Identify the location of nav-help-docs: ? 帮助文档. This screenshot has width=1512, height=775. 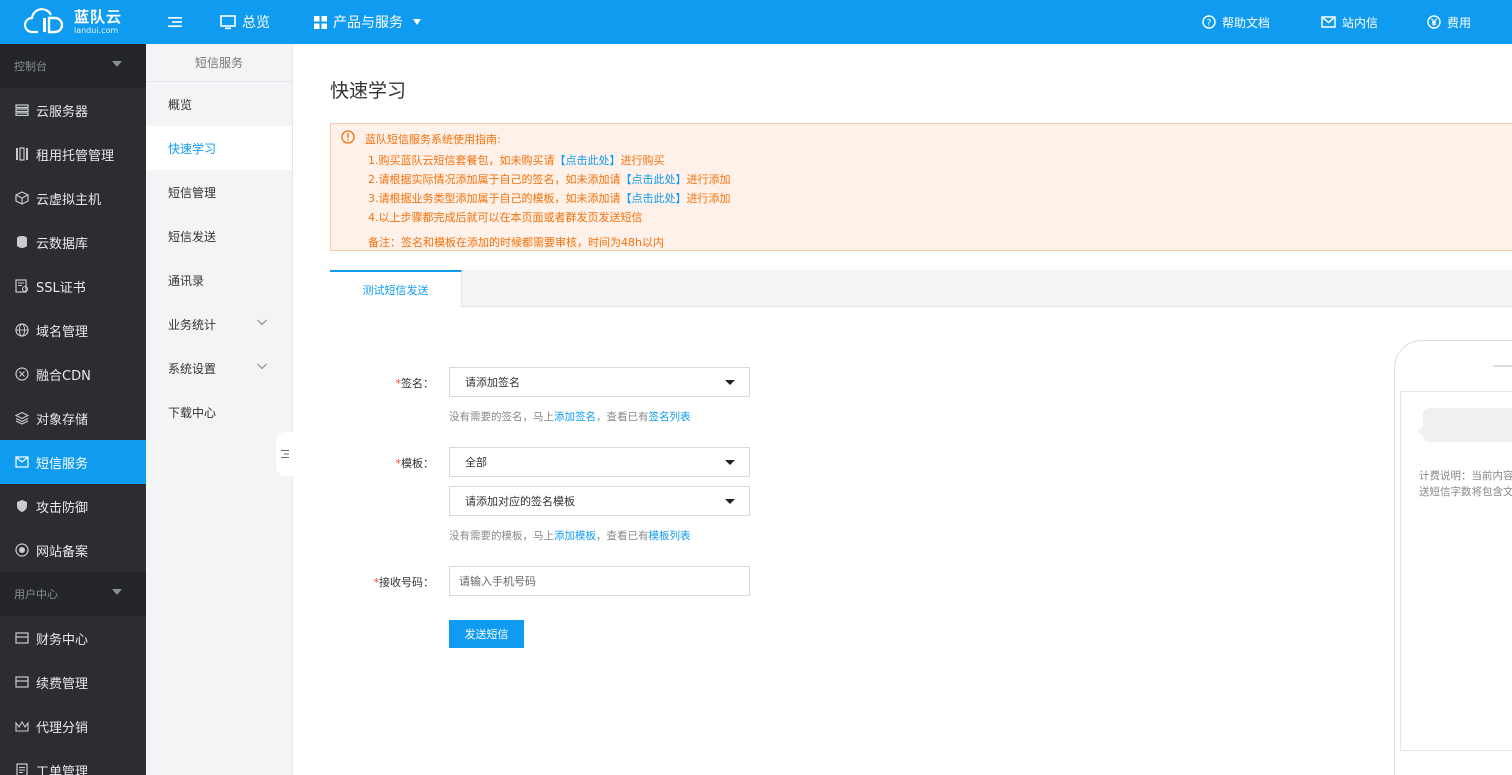
(1236, 22).